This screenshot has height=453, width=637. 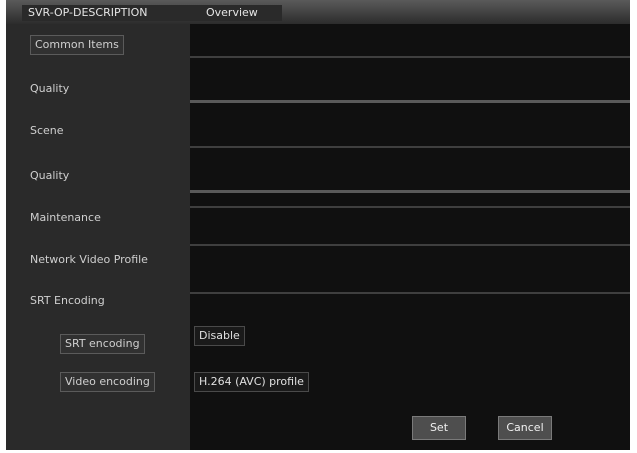 What do you see at coordinates (107, 382) in the screenshot?
I see `field-label-video-encoding: Video encoding` at bounding box center [107, 382].